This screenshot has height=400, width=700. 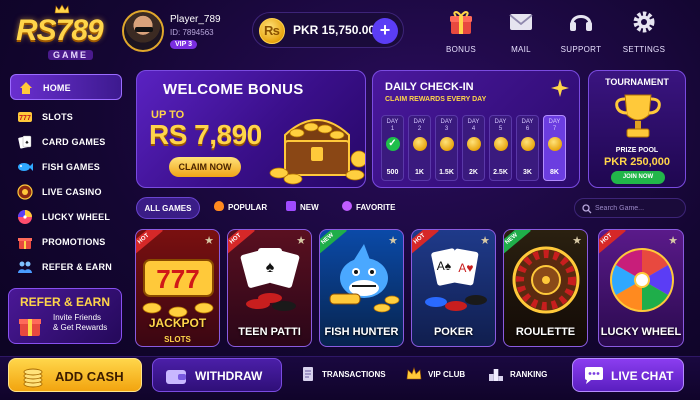 I want to click on slot-777-icon: 777, so click(x=25, y=117).